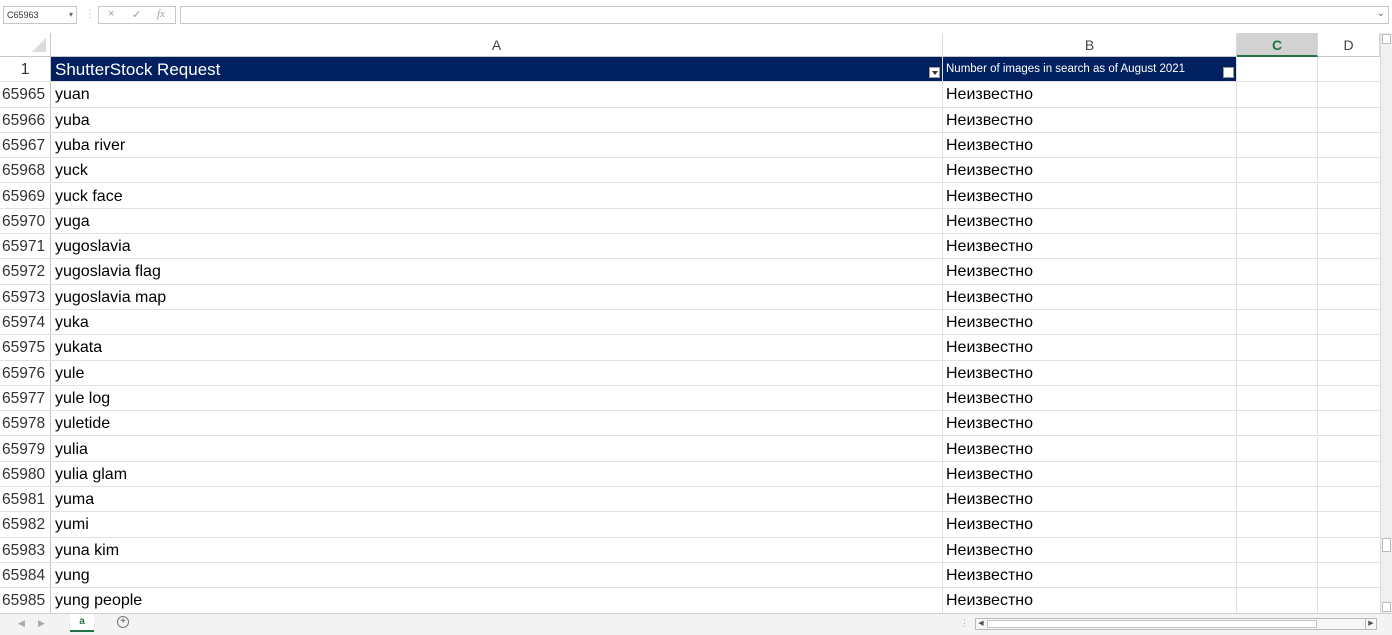 This screenshot has height=635, width=1392. I want to click on prev-sheet-icon: ◀, so click(21, 623).